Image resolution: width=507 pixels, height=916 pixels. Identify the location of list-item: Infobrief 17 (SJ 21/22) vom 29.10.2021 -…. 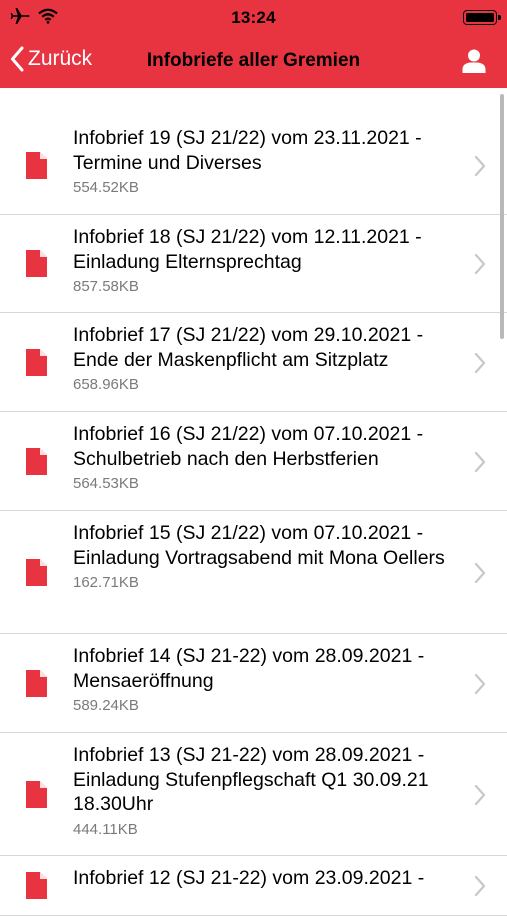
(253, 362).